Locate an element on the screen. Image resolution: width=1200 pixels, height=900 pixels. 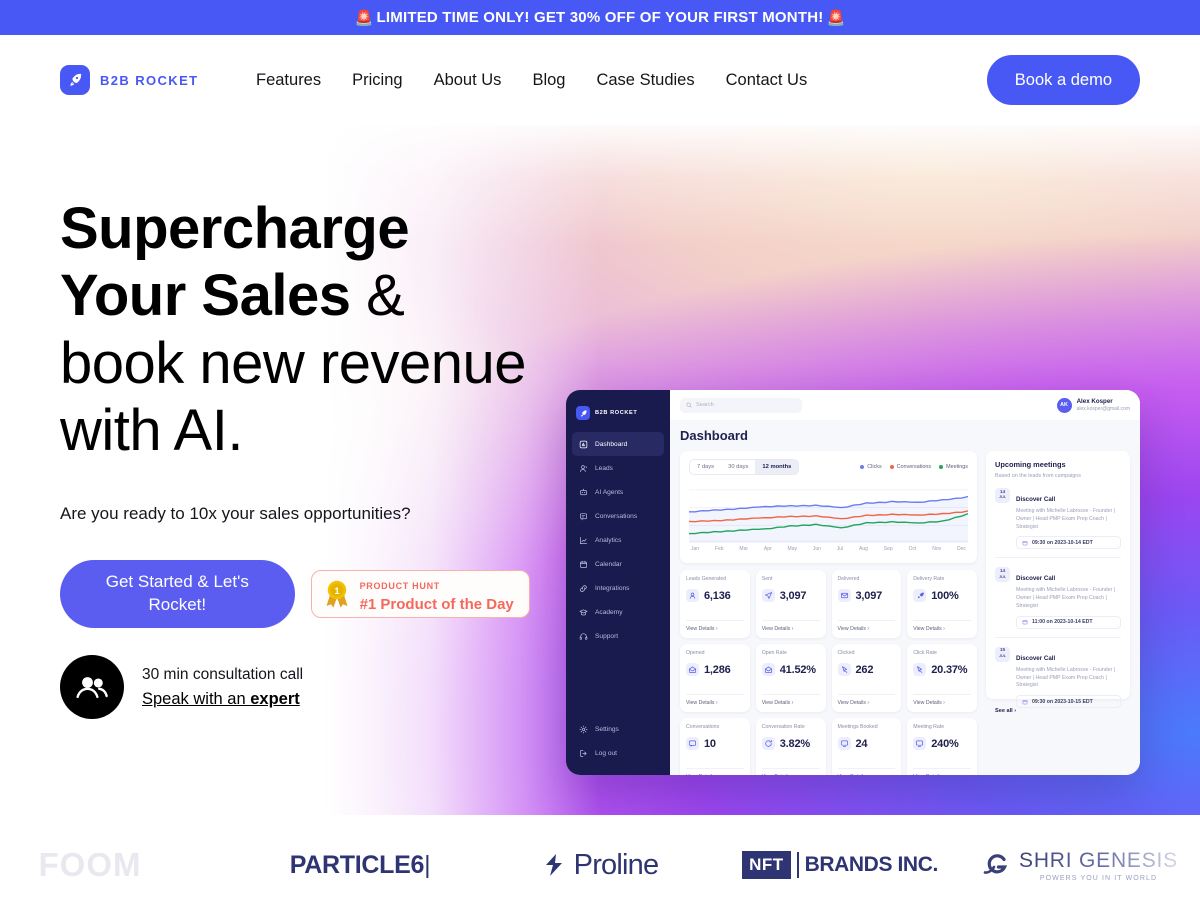
speak-prefix: Speak with an is located at coordinates (196, 698).